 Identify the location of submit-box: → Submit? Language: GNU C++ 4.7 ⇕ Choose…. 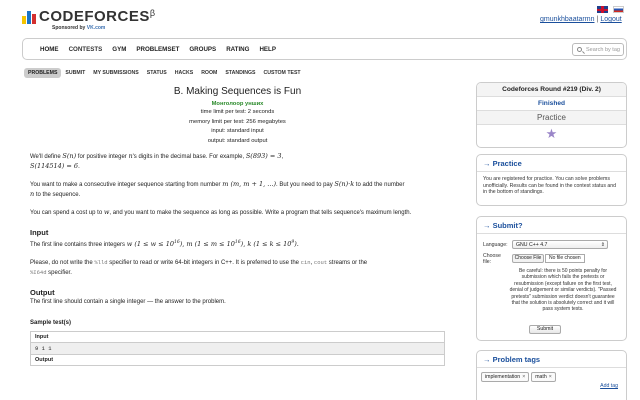
(551, 278).